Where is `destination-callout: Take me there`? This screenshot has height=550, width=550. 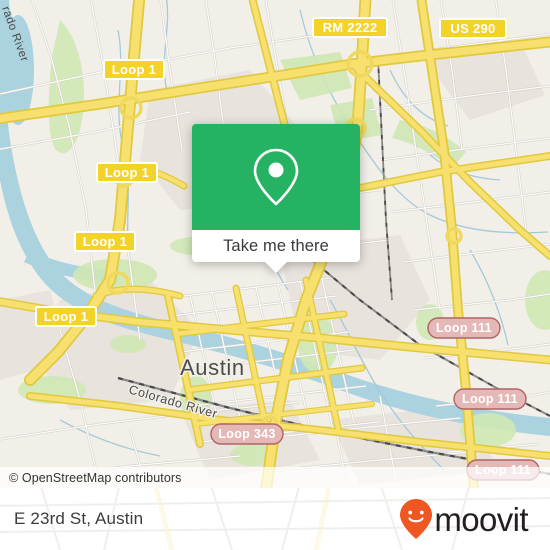 destination-callout: Take me there is located at coordinates (276, 198).